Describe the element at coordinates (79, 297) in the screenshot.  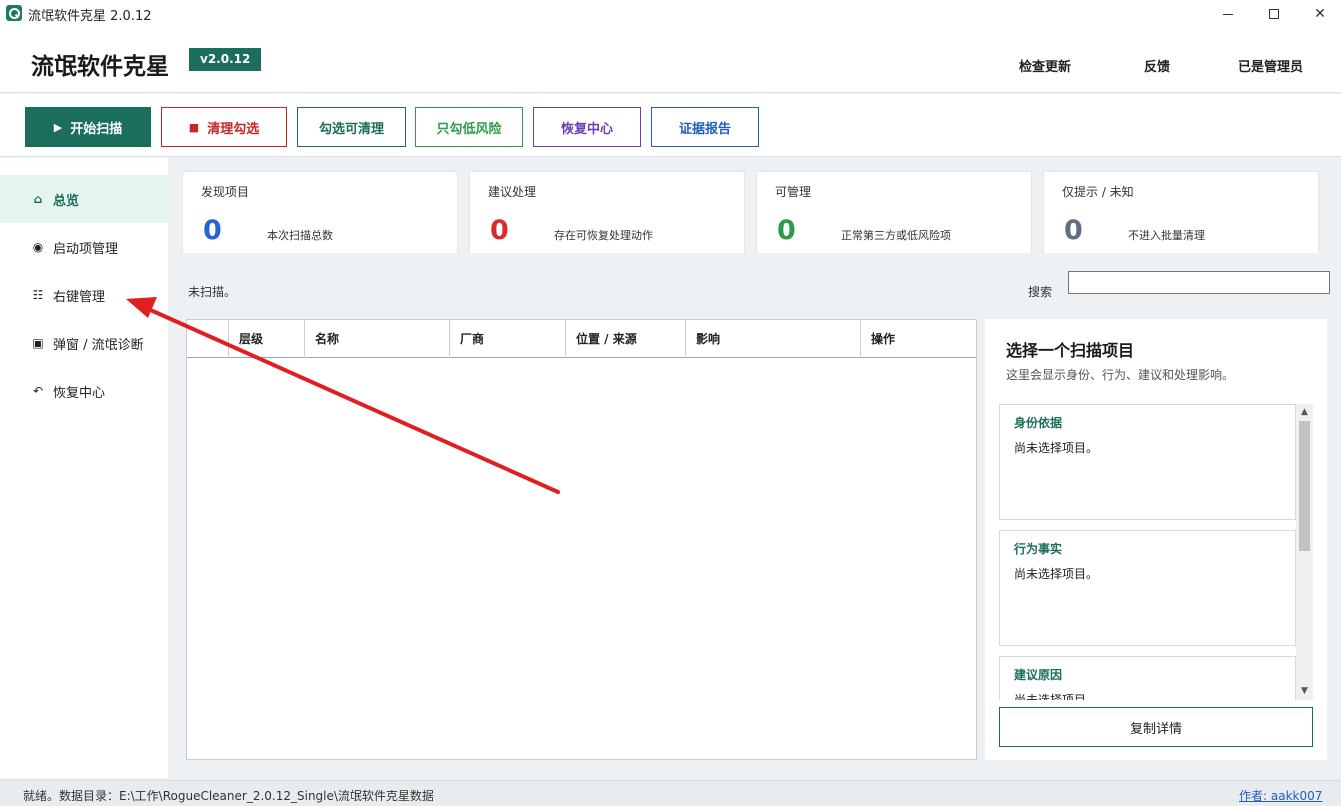
I see `sidebar-item-label: 右键管理` at that location.